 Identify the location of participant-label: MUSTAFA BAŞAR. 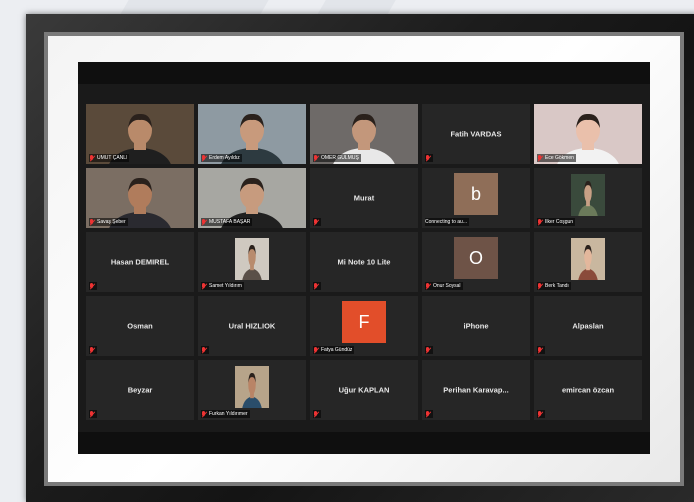
(227, 222).